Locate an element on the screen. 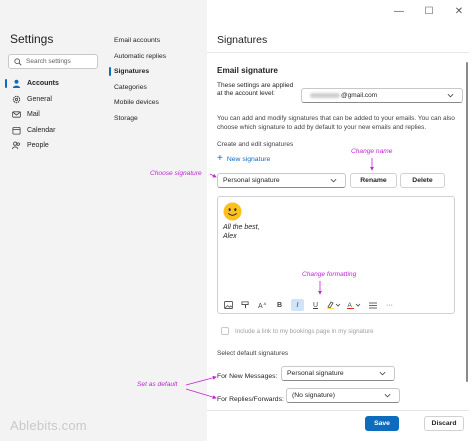 Image resolution: width=474 pixels, height=441 pixels. annotation-choose-signature: Choose signature is located at coordinates (176, 173).